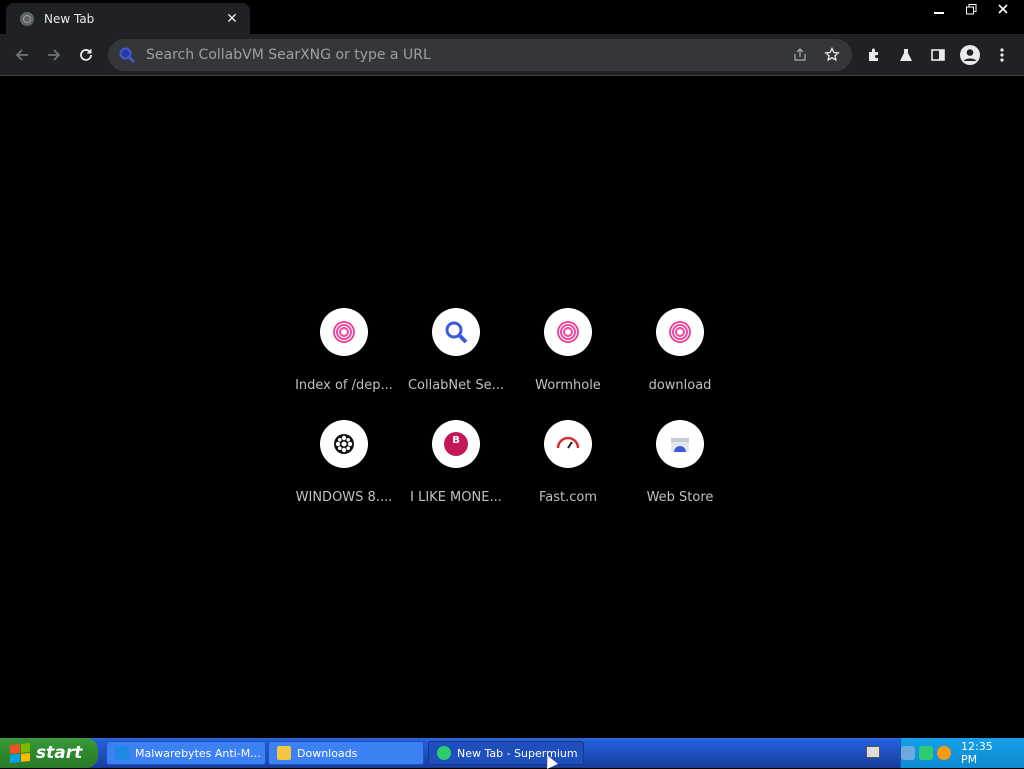  I want to click on close-window-button, so click(1003, 9).